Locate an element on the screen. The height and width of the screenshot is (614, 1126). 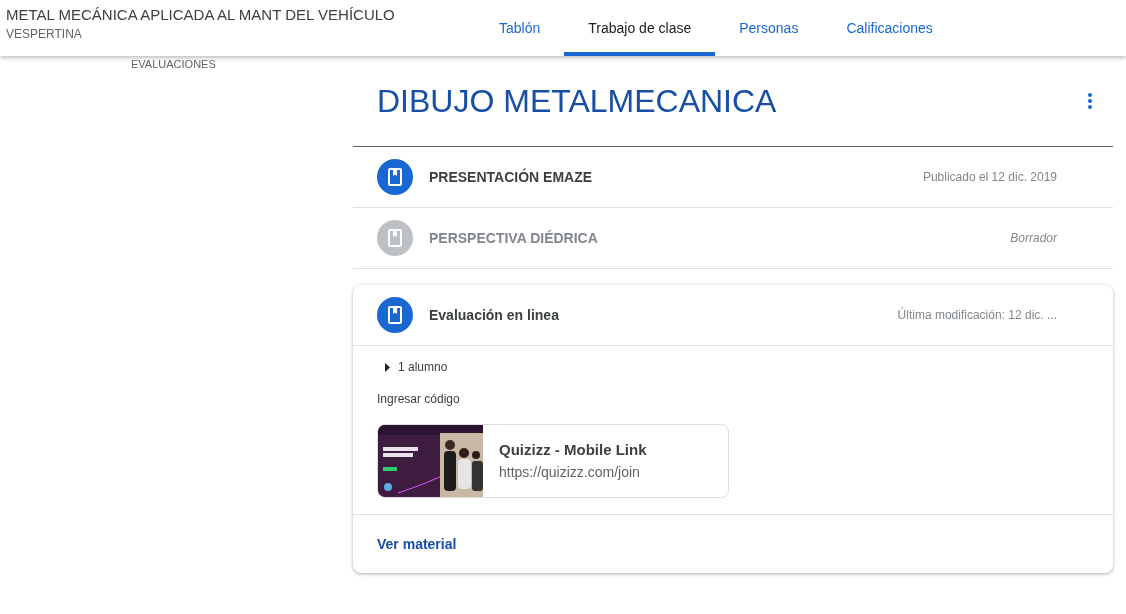
more-options-icon is located at coordinates (1090, 101).